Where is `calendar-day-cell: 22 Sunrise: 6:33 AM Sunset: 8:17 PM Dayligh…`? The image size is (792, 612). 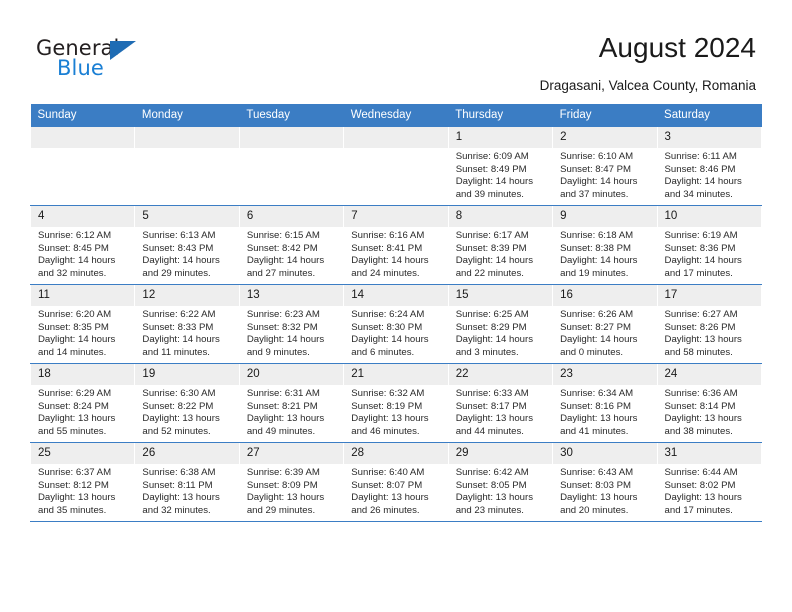 calendar-day-cell: 22 Sunrise: 6:33 AM Sunset: 8:17 PM Dayligh… is located at coordinates (500, 403).